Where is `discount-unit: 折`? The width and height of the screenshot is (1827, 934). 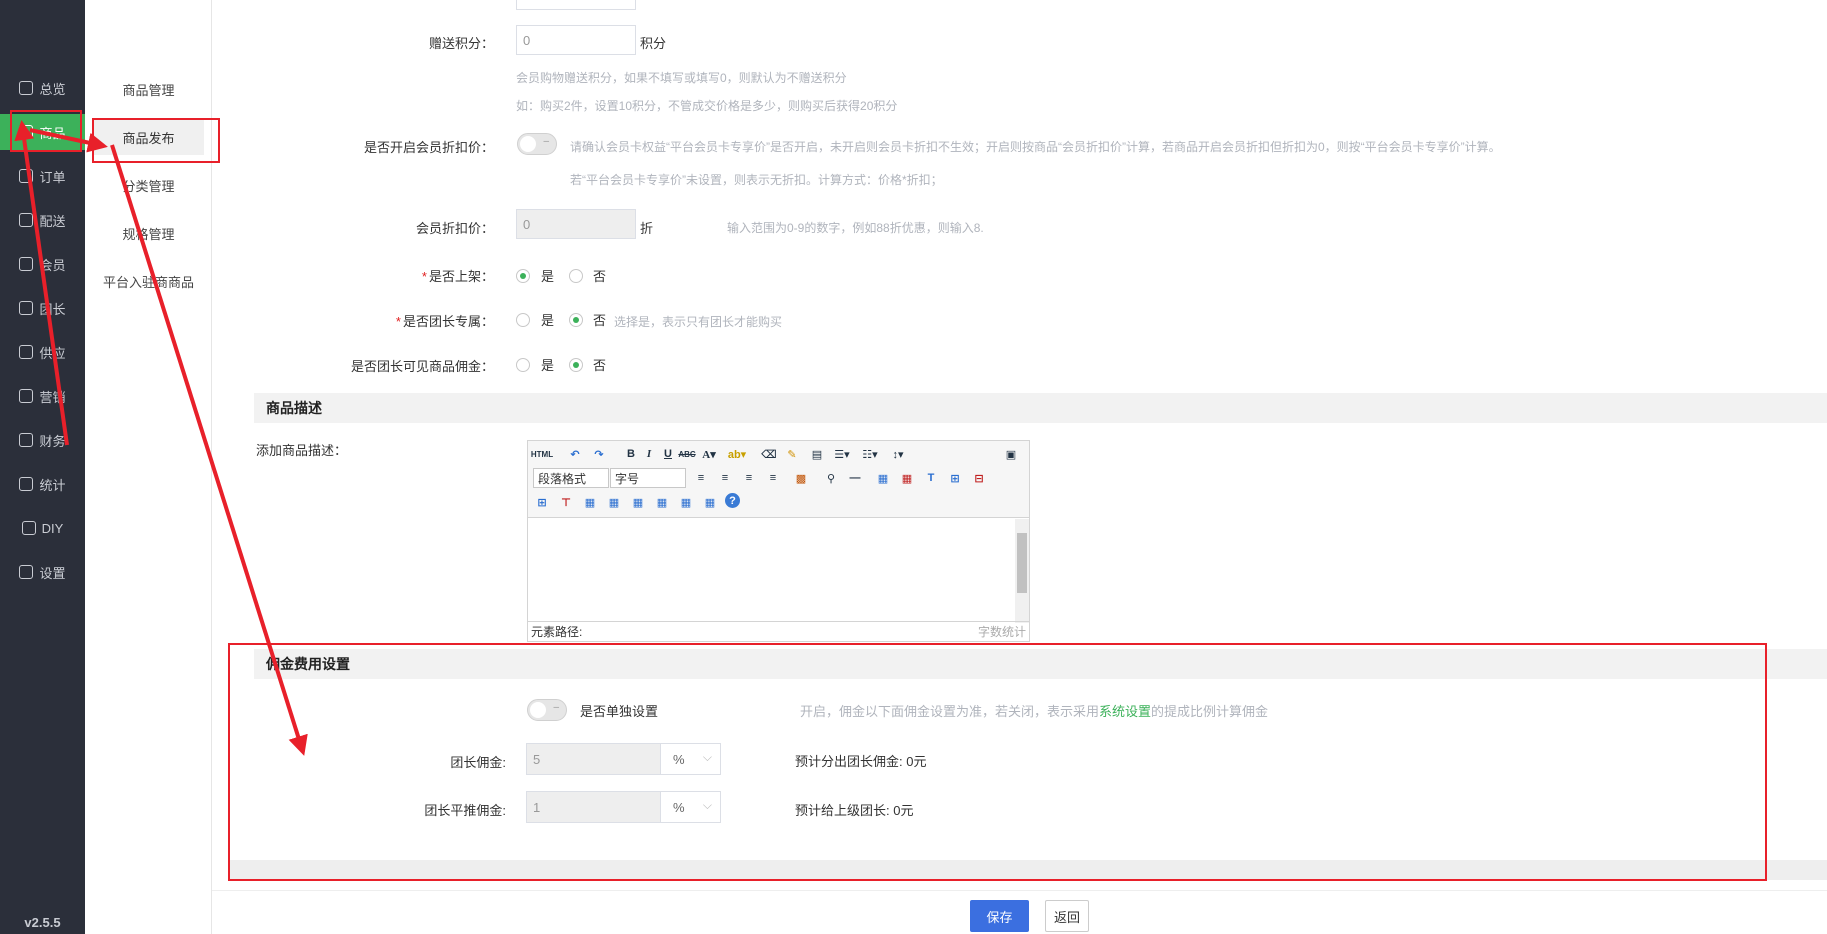 discount-unit: 折 is located at coordinates (647, 228).